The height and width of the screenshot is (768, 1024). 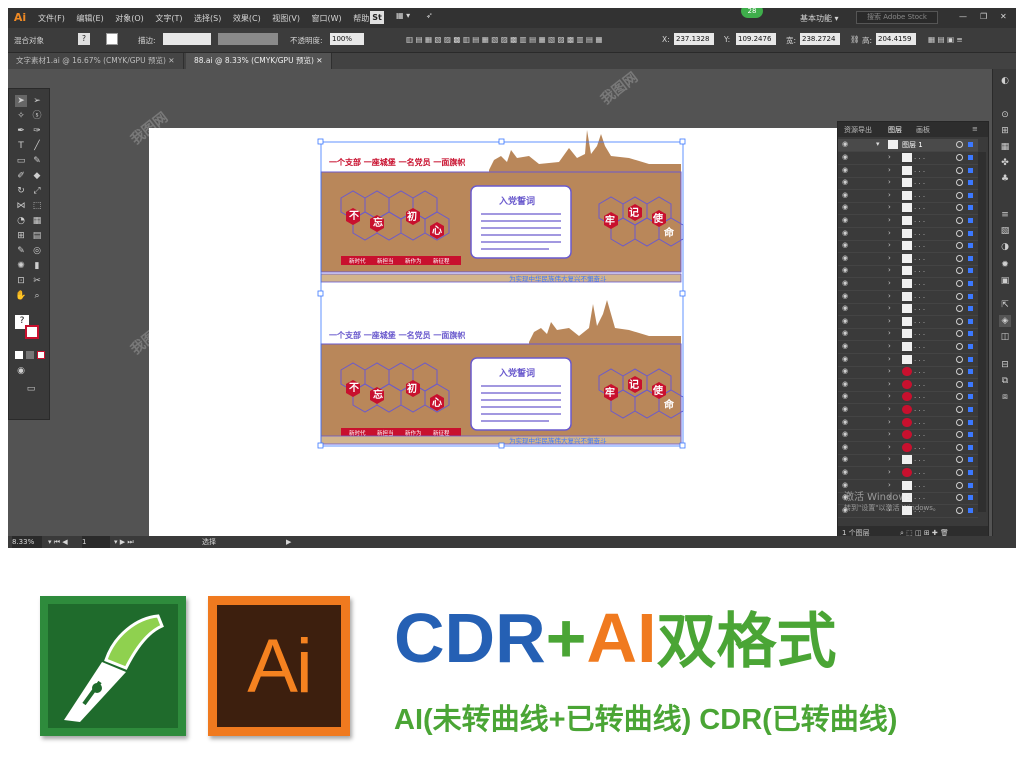 I want to click on stroke-panel-icon: ≡, so click(x=1005, y=215).